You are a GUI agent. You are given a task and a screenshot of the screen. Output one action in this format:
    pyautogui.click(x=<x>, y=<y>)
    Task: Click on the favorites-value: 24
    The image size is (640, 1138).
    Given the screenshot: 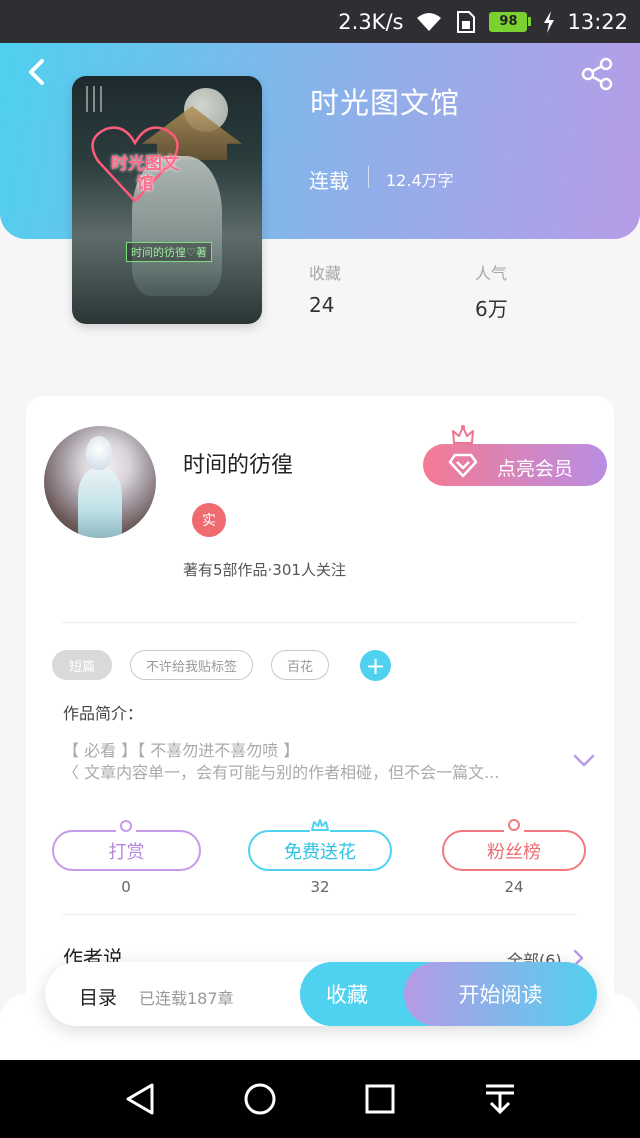 What is the action you would take?
    pyautogui.click(x=322, y=305)
    